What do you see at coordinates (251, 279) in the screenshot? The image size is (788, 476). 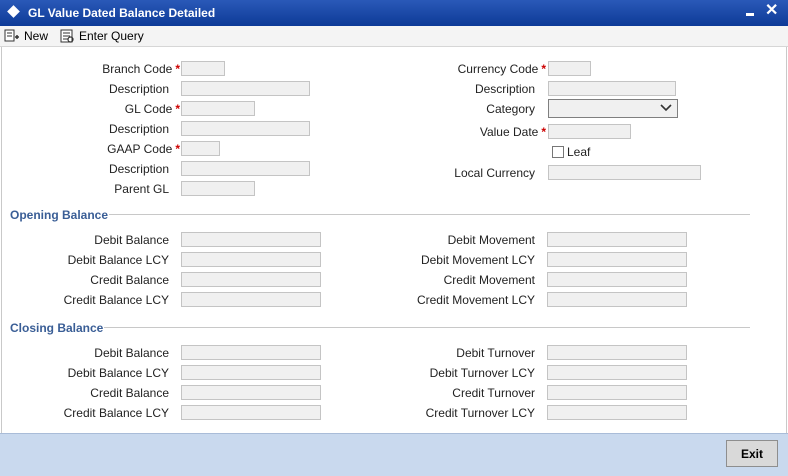 I see `opening-credit-balance-input` at bounding box center [251, 279].